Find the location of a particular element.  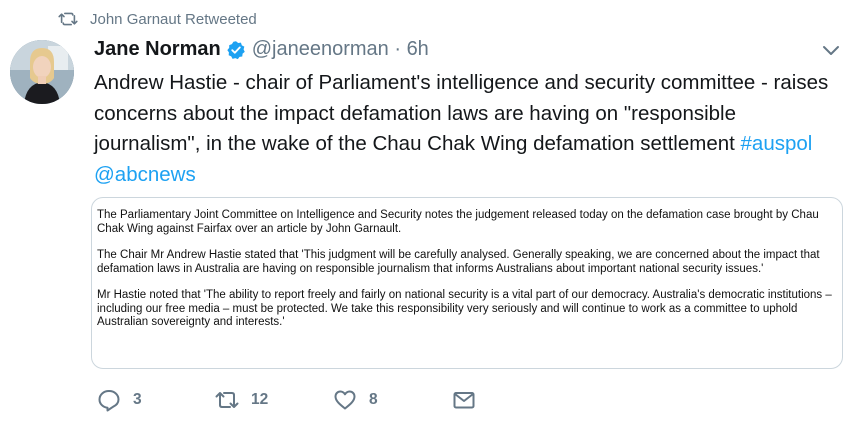

mention-link: @abcnews is located at coordinates (145, 174).